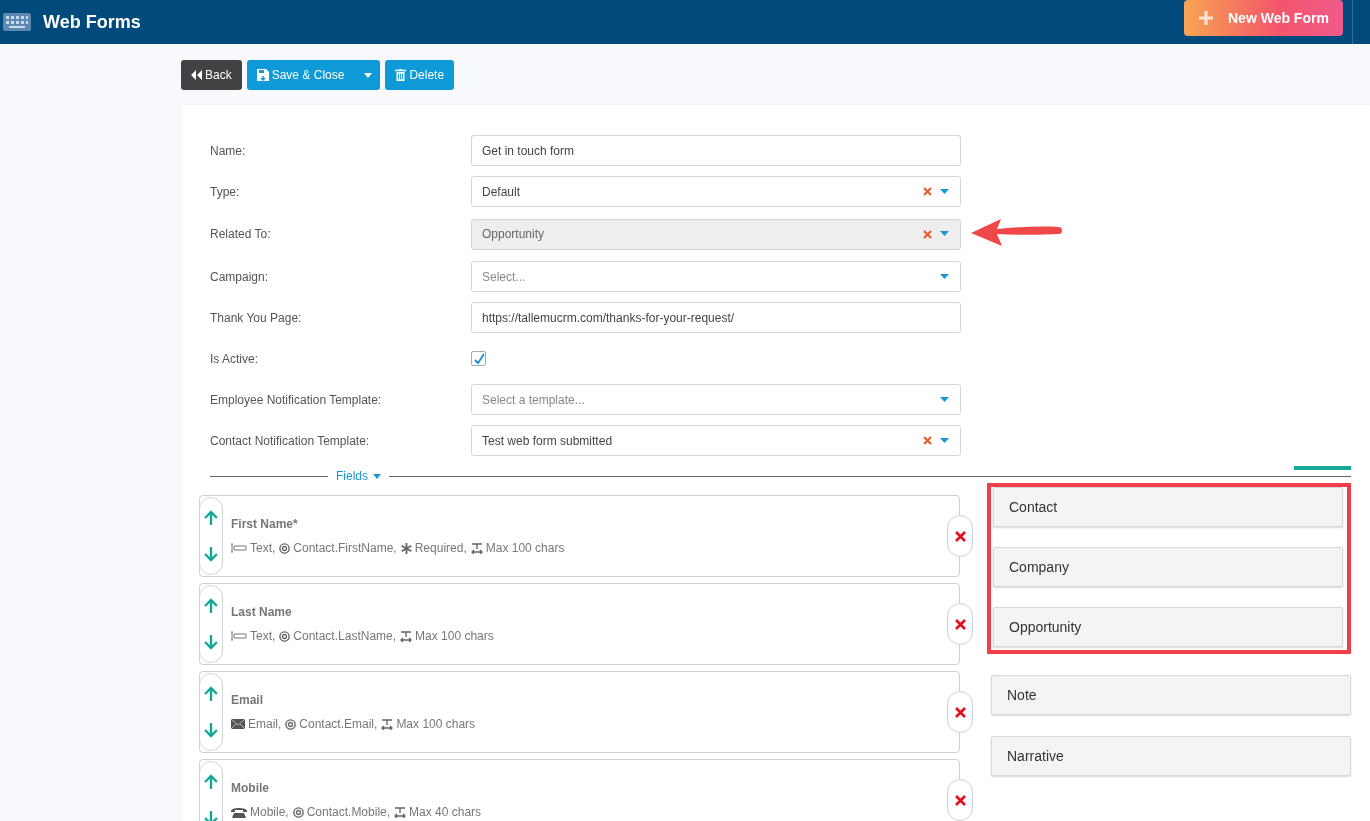 This screenshot has width=1370, height=821. I want to click on field-label: Related To:, so click(241, 234).